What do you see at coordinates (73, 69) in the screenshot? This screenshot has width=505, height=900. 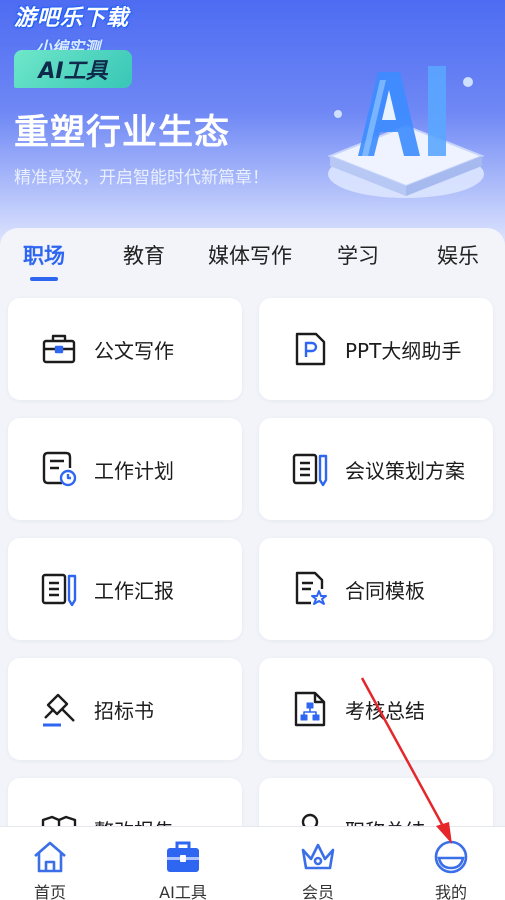 I see `ai-tools-badge: AI工具` at bounding box center [73, 69].